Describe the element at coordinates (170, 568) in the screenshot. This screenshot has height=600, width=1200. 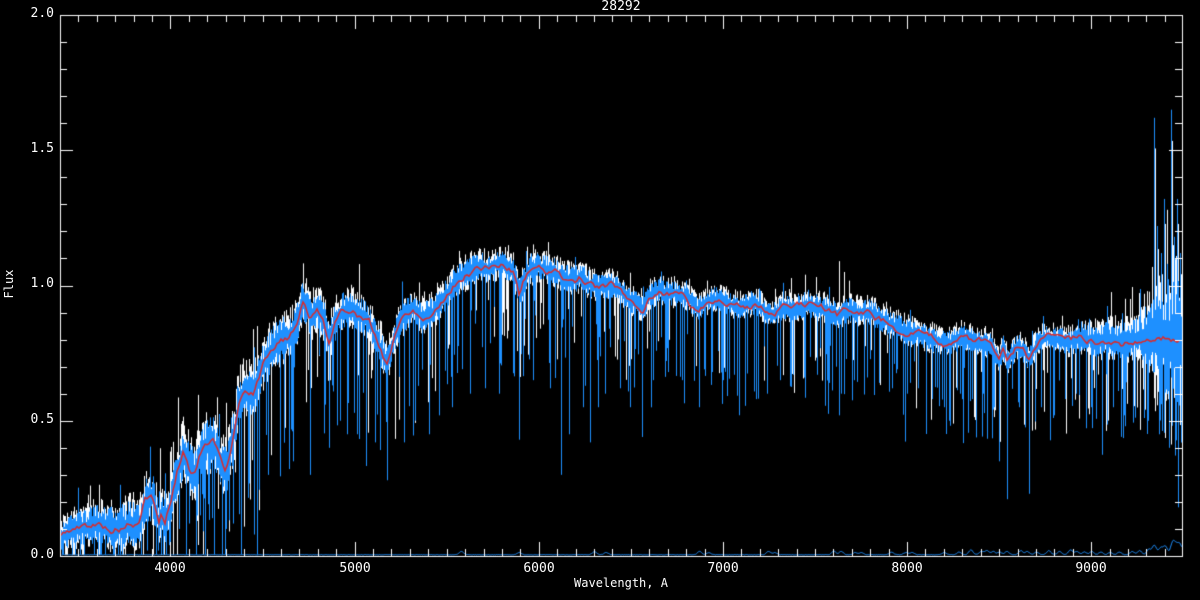
I see `x-tick-label: 4000` at that location.